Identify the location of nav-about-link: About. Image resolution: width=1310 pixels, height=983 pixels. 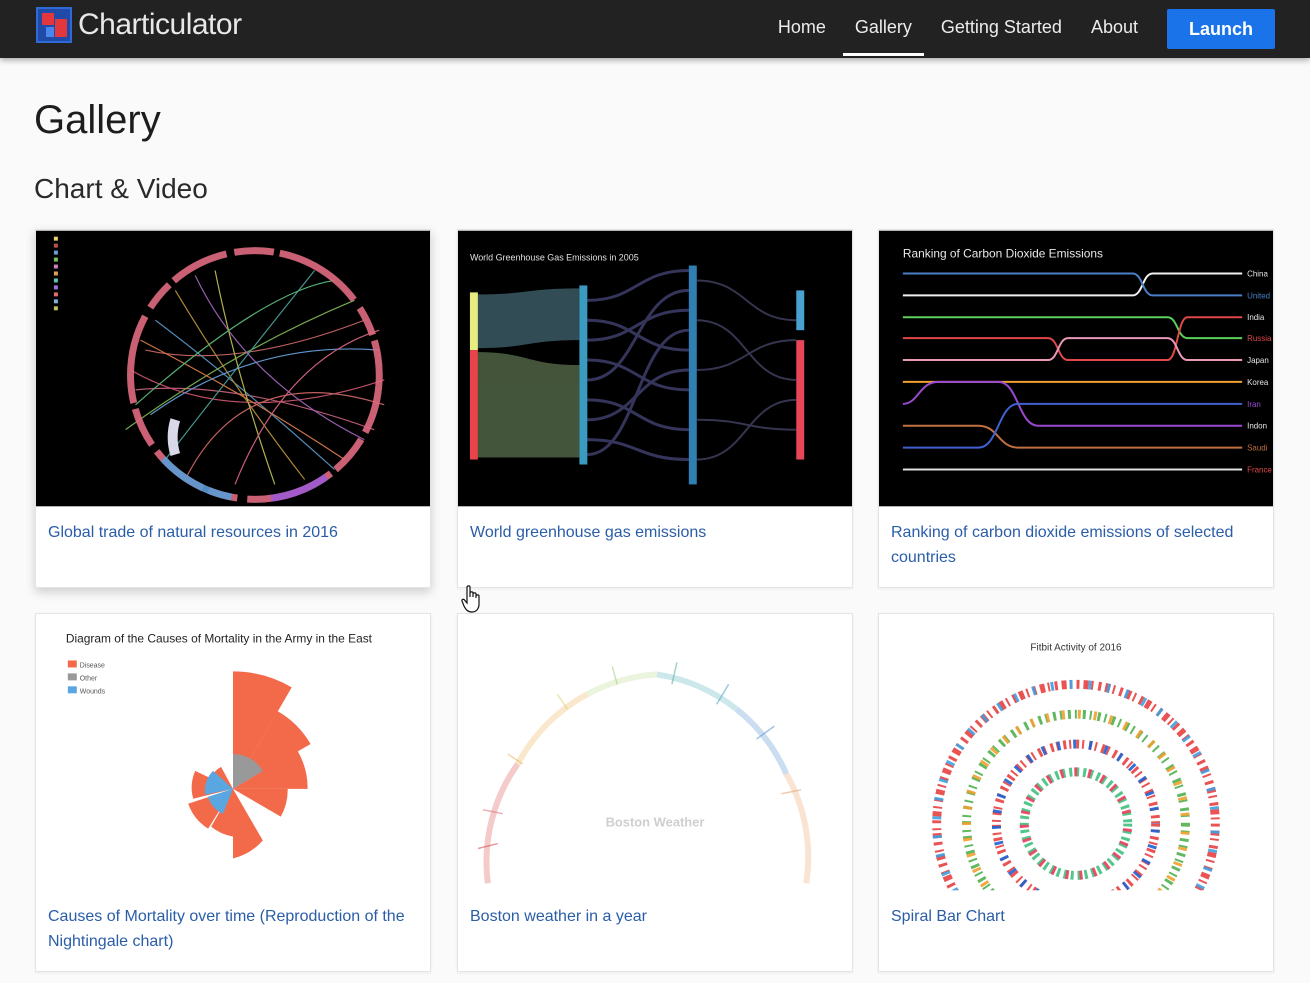
(1114, 29).